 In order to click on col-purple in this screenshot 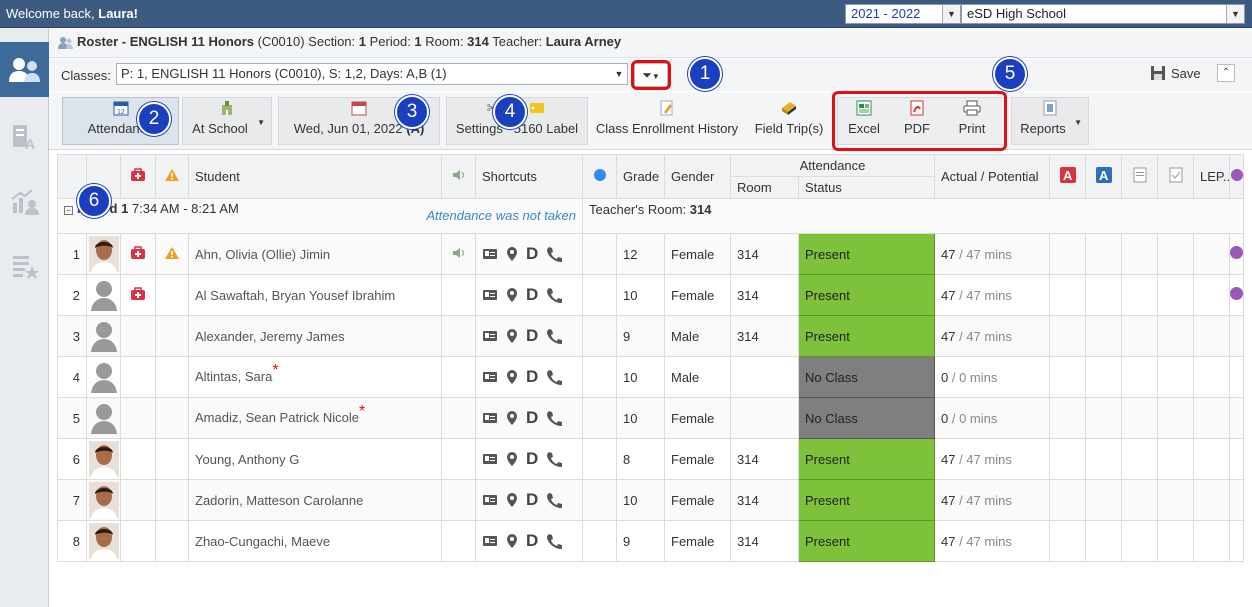, I will do `click(1236, 176)`.